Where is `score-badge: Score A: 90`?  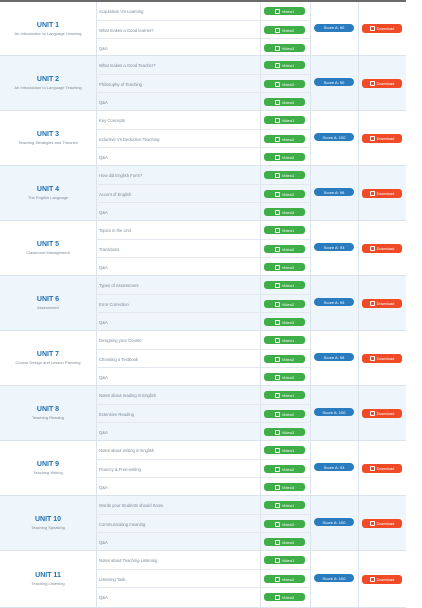 score-badge: Score A: 90 is located at coordinates (334, 27).